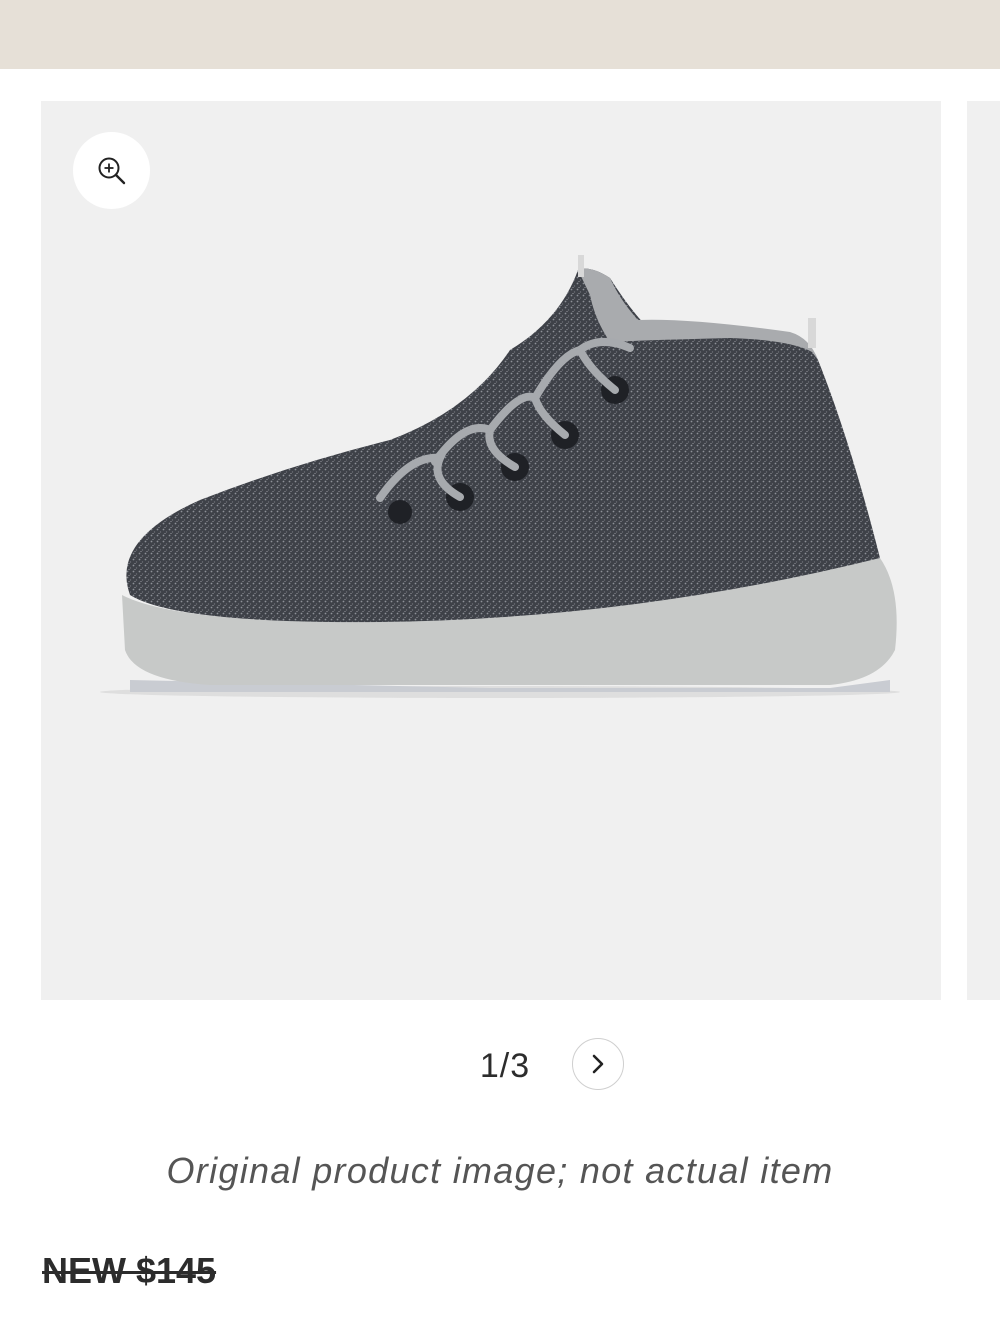 This screenshot has width=1000, height=1333. I want to click on next-image-button, so click(598, 1064).